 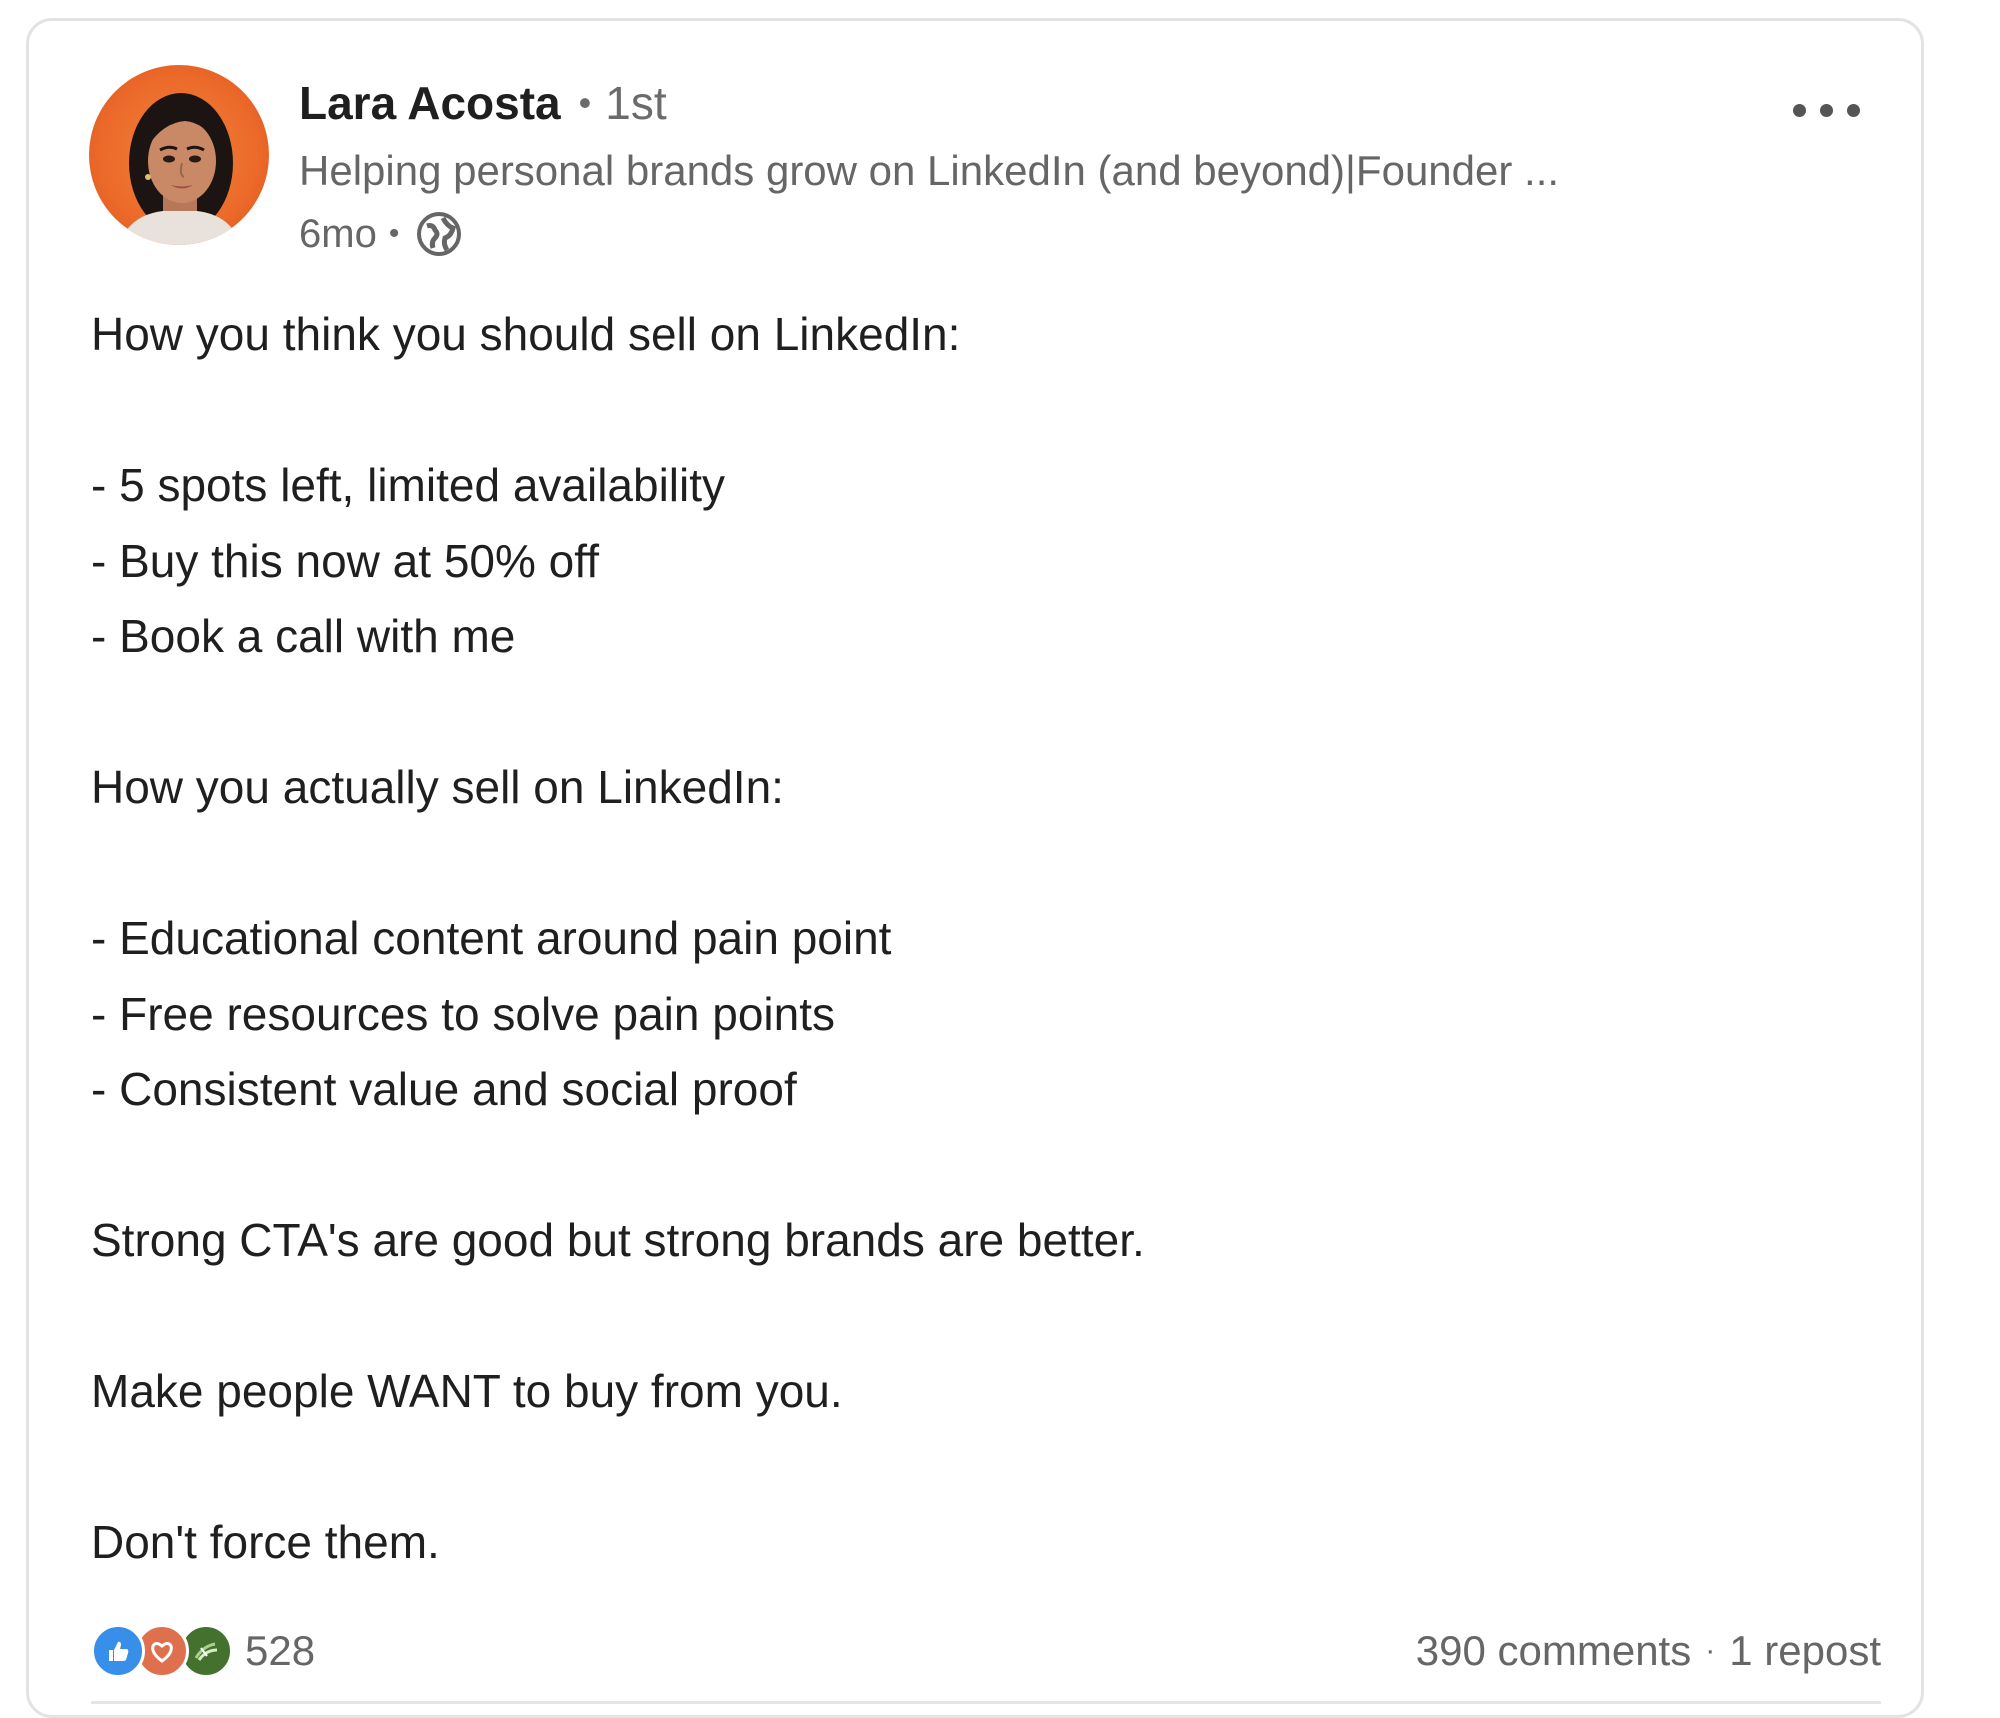 What do you see at coordinates (303, 636) in the screenshot?
I see `post-line: - Book a call with me` at bounding box center [303, 636].